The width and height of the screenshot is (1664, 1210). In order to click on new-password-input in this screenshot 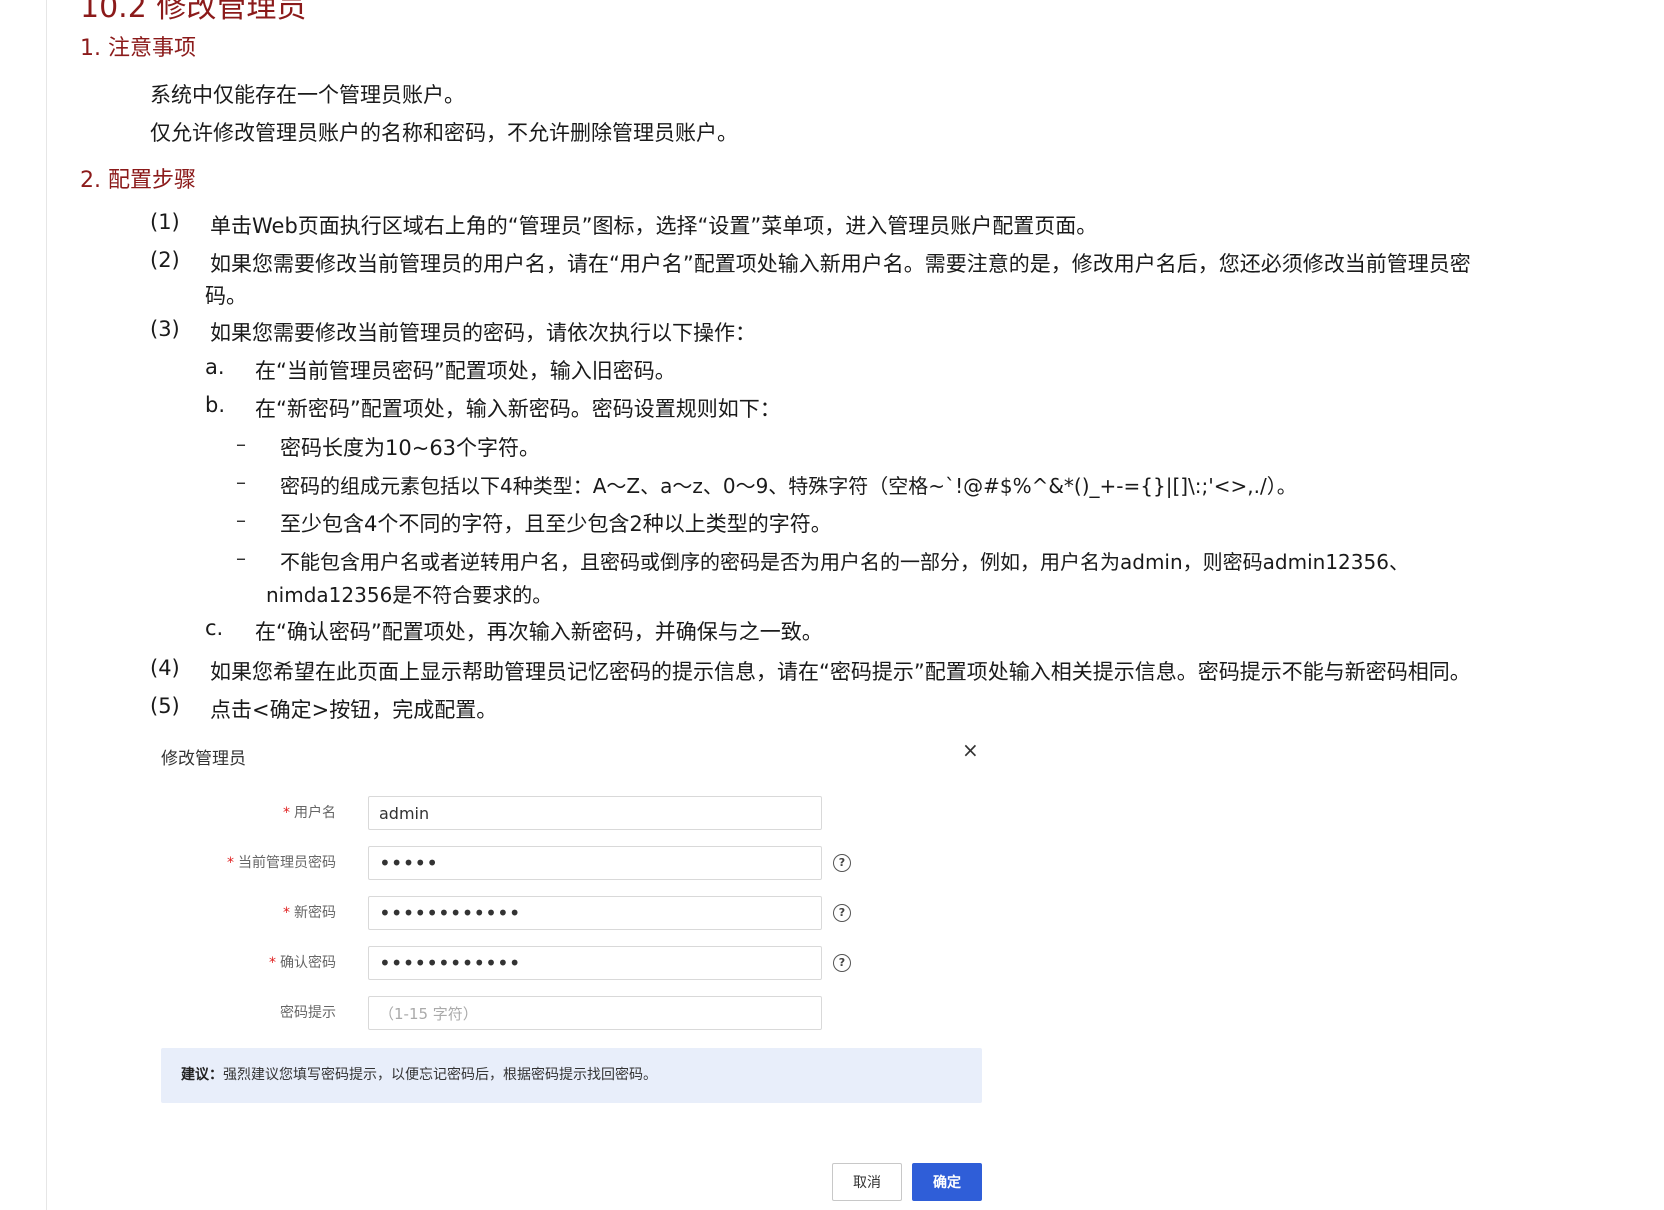, I will do `click(595, 913)`.